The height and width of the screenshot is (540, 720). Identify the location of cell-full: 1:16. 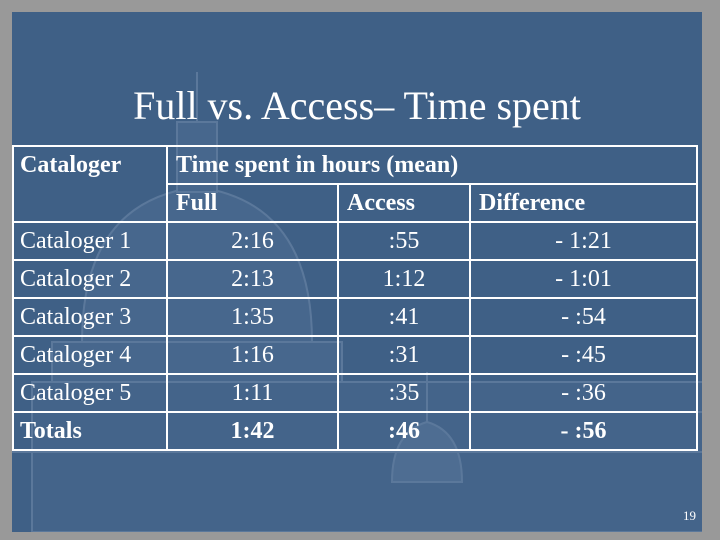
(252, 355).